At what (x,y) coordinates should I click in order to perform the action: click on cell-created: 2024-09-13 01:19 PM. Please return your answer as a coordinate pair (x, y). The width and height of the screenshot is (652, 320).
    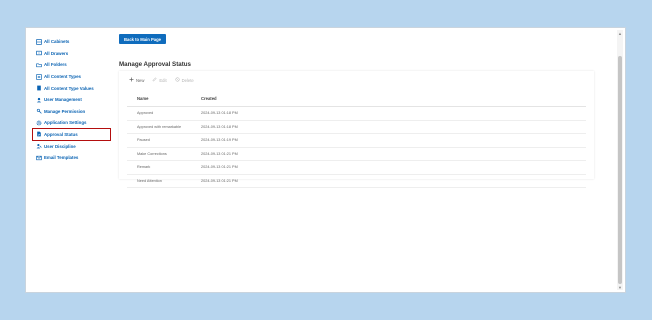
    Looking at the image, I should click on (219, 140).